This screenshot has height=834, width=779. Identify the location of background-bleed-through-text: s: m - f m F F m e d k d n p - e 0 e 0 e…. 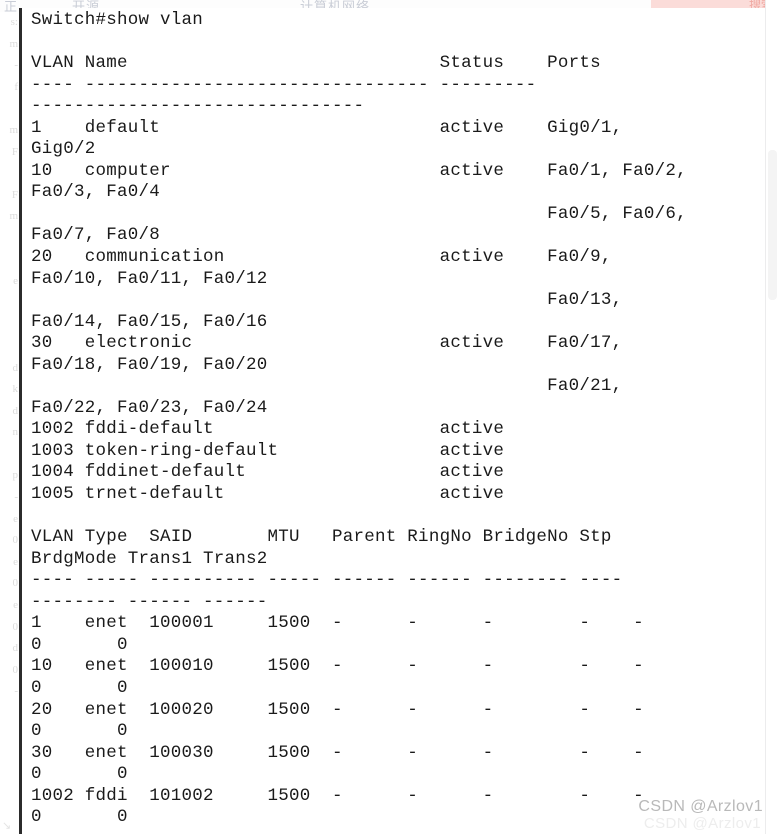
(13, 357).